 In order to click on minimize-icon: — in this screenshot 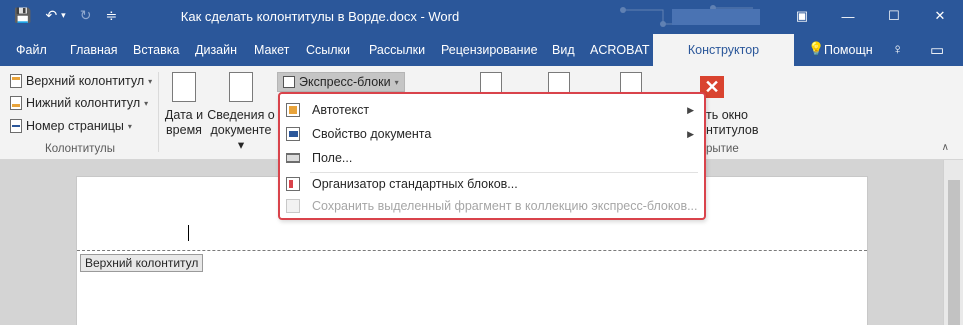, I will do `click(848, 16)`.